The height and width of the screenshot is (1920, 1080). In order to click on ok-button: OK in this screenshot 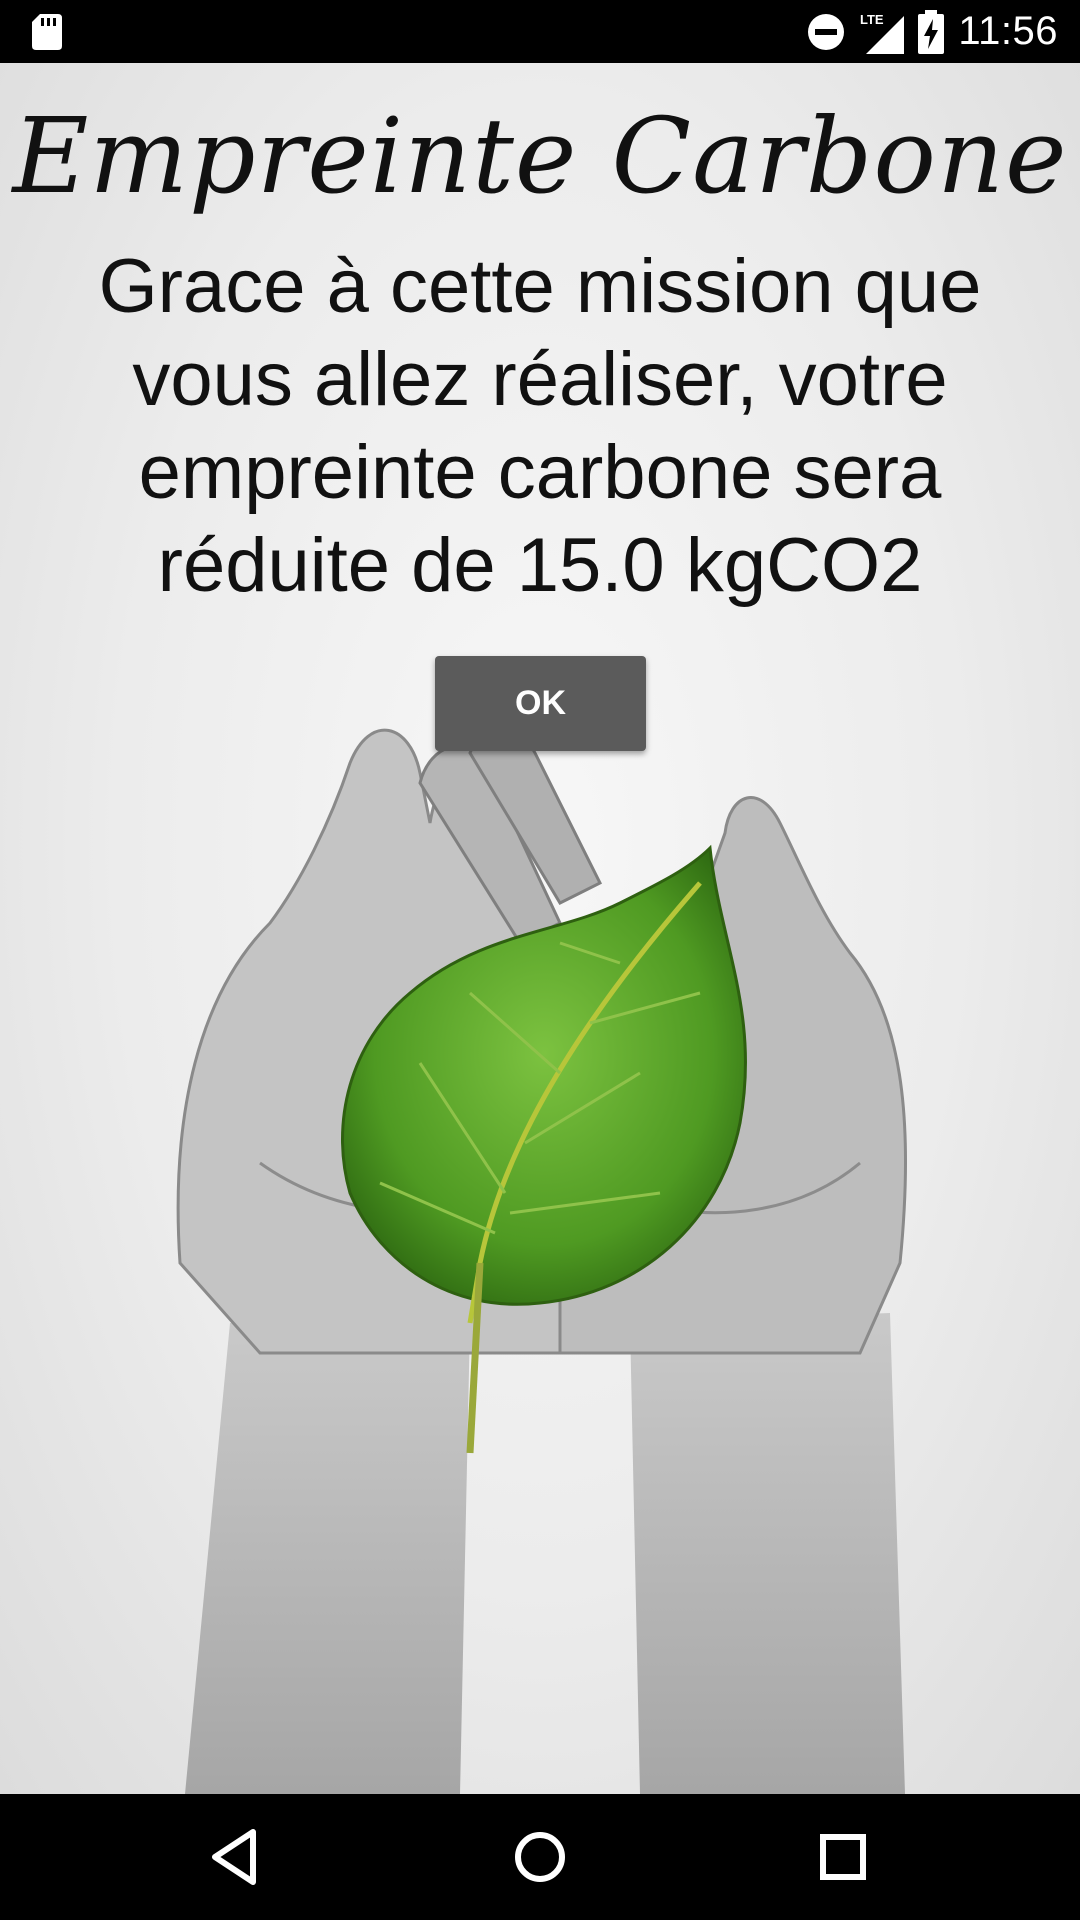, I will do `click(540, 703)`.